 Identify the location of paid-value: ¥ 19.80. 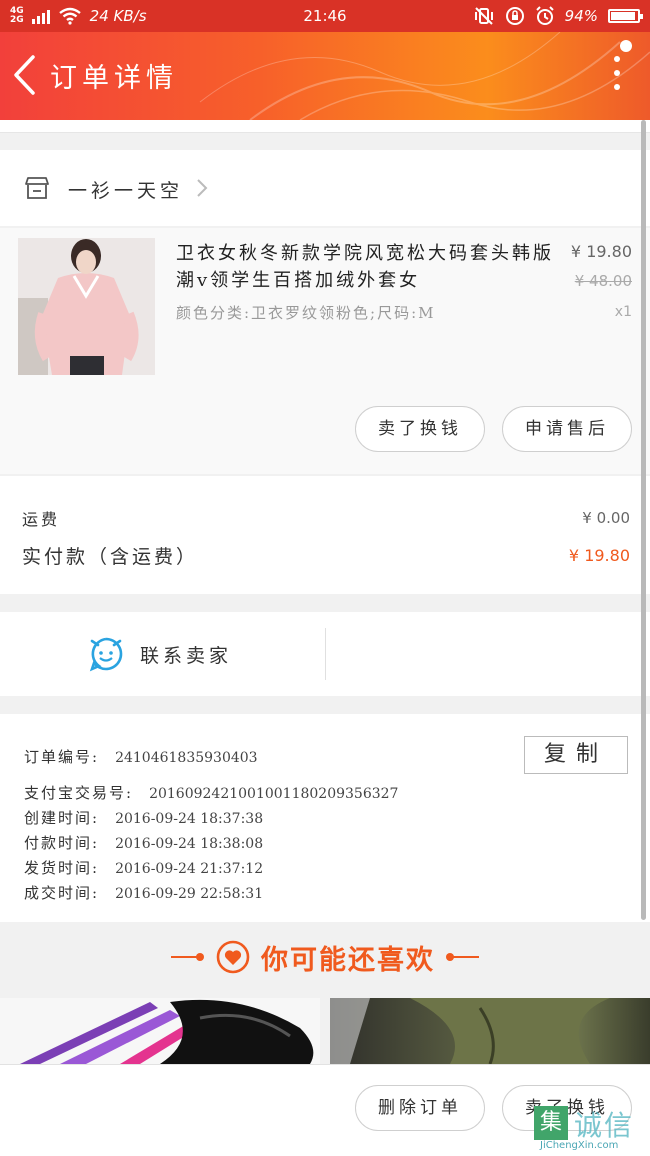
(599, 555).